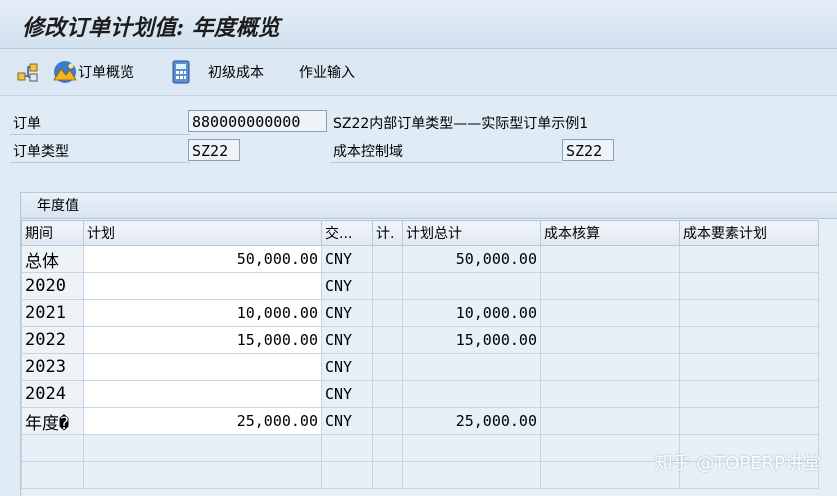 The width and height of the screenshot is (837, 496). What do you see at coordinates (202, 233) in the screenshot?
I see `column-header-plan: 计划` at bounding box center [202, 233].